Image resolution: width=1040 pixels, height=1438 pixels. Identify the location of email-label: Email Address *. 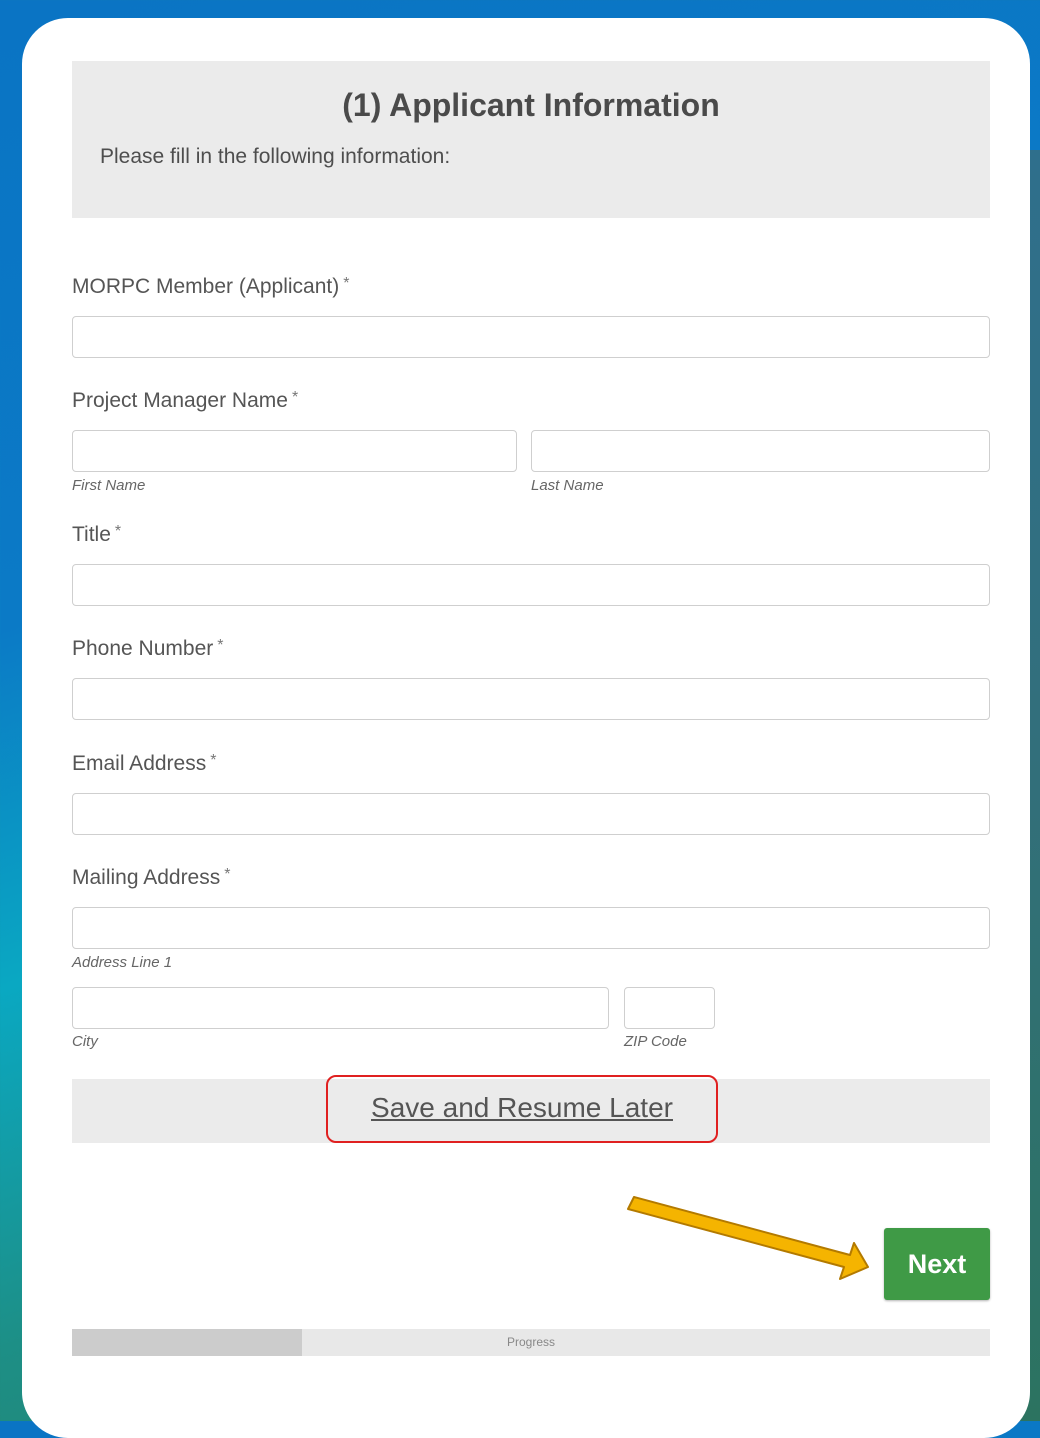
(144, 764).